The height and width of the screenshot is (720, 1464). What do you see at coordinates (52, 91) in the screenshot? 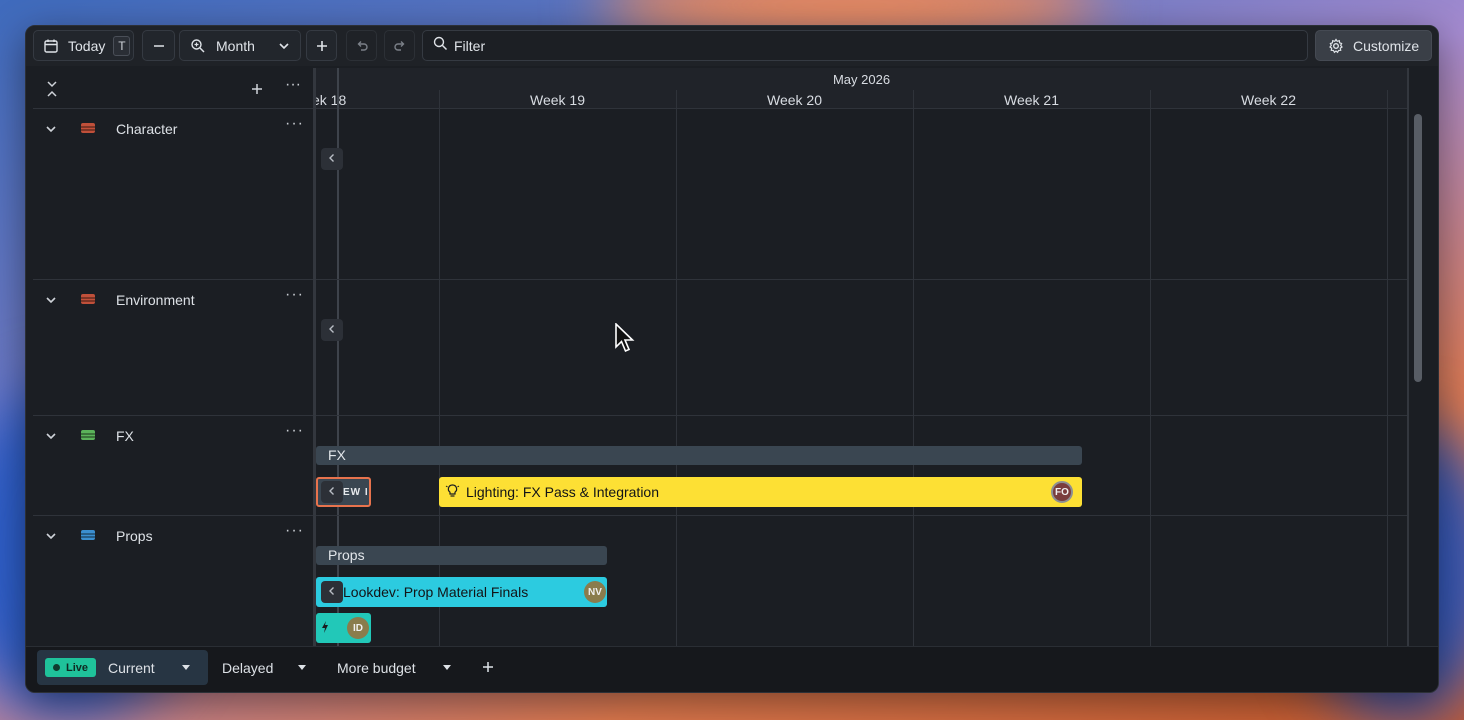
I see `collapse-all-icon` at bounding box center [52, 91].